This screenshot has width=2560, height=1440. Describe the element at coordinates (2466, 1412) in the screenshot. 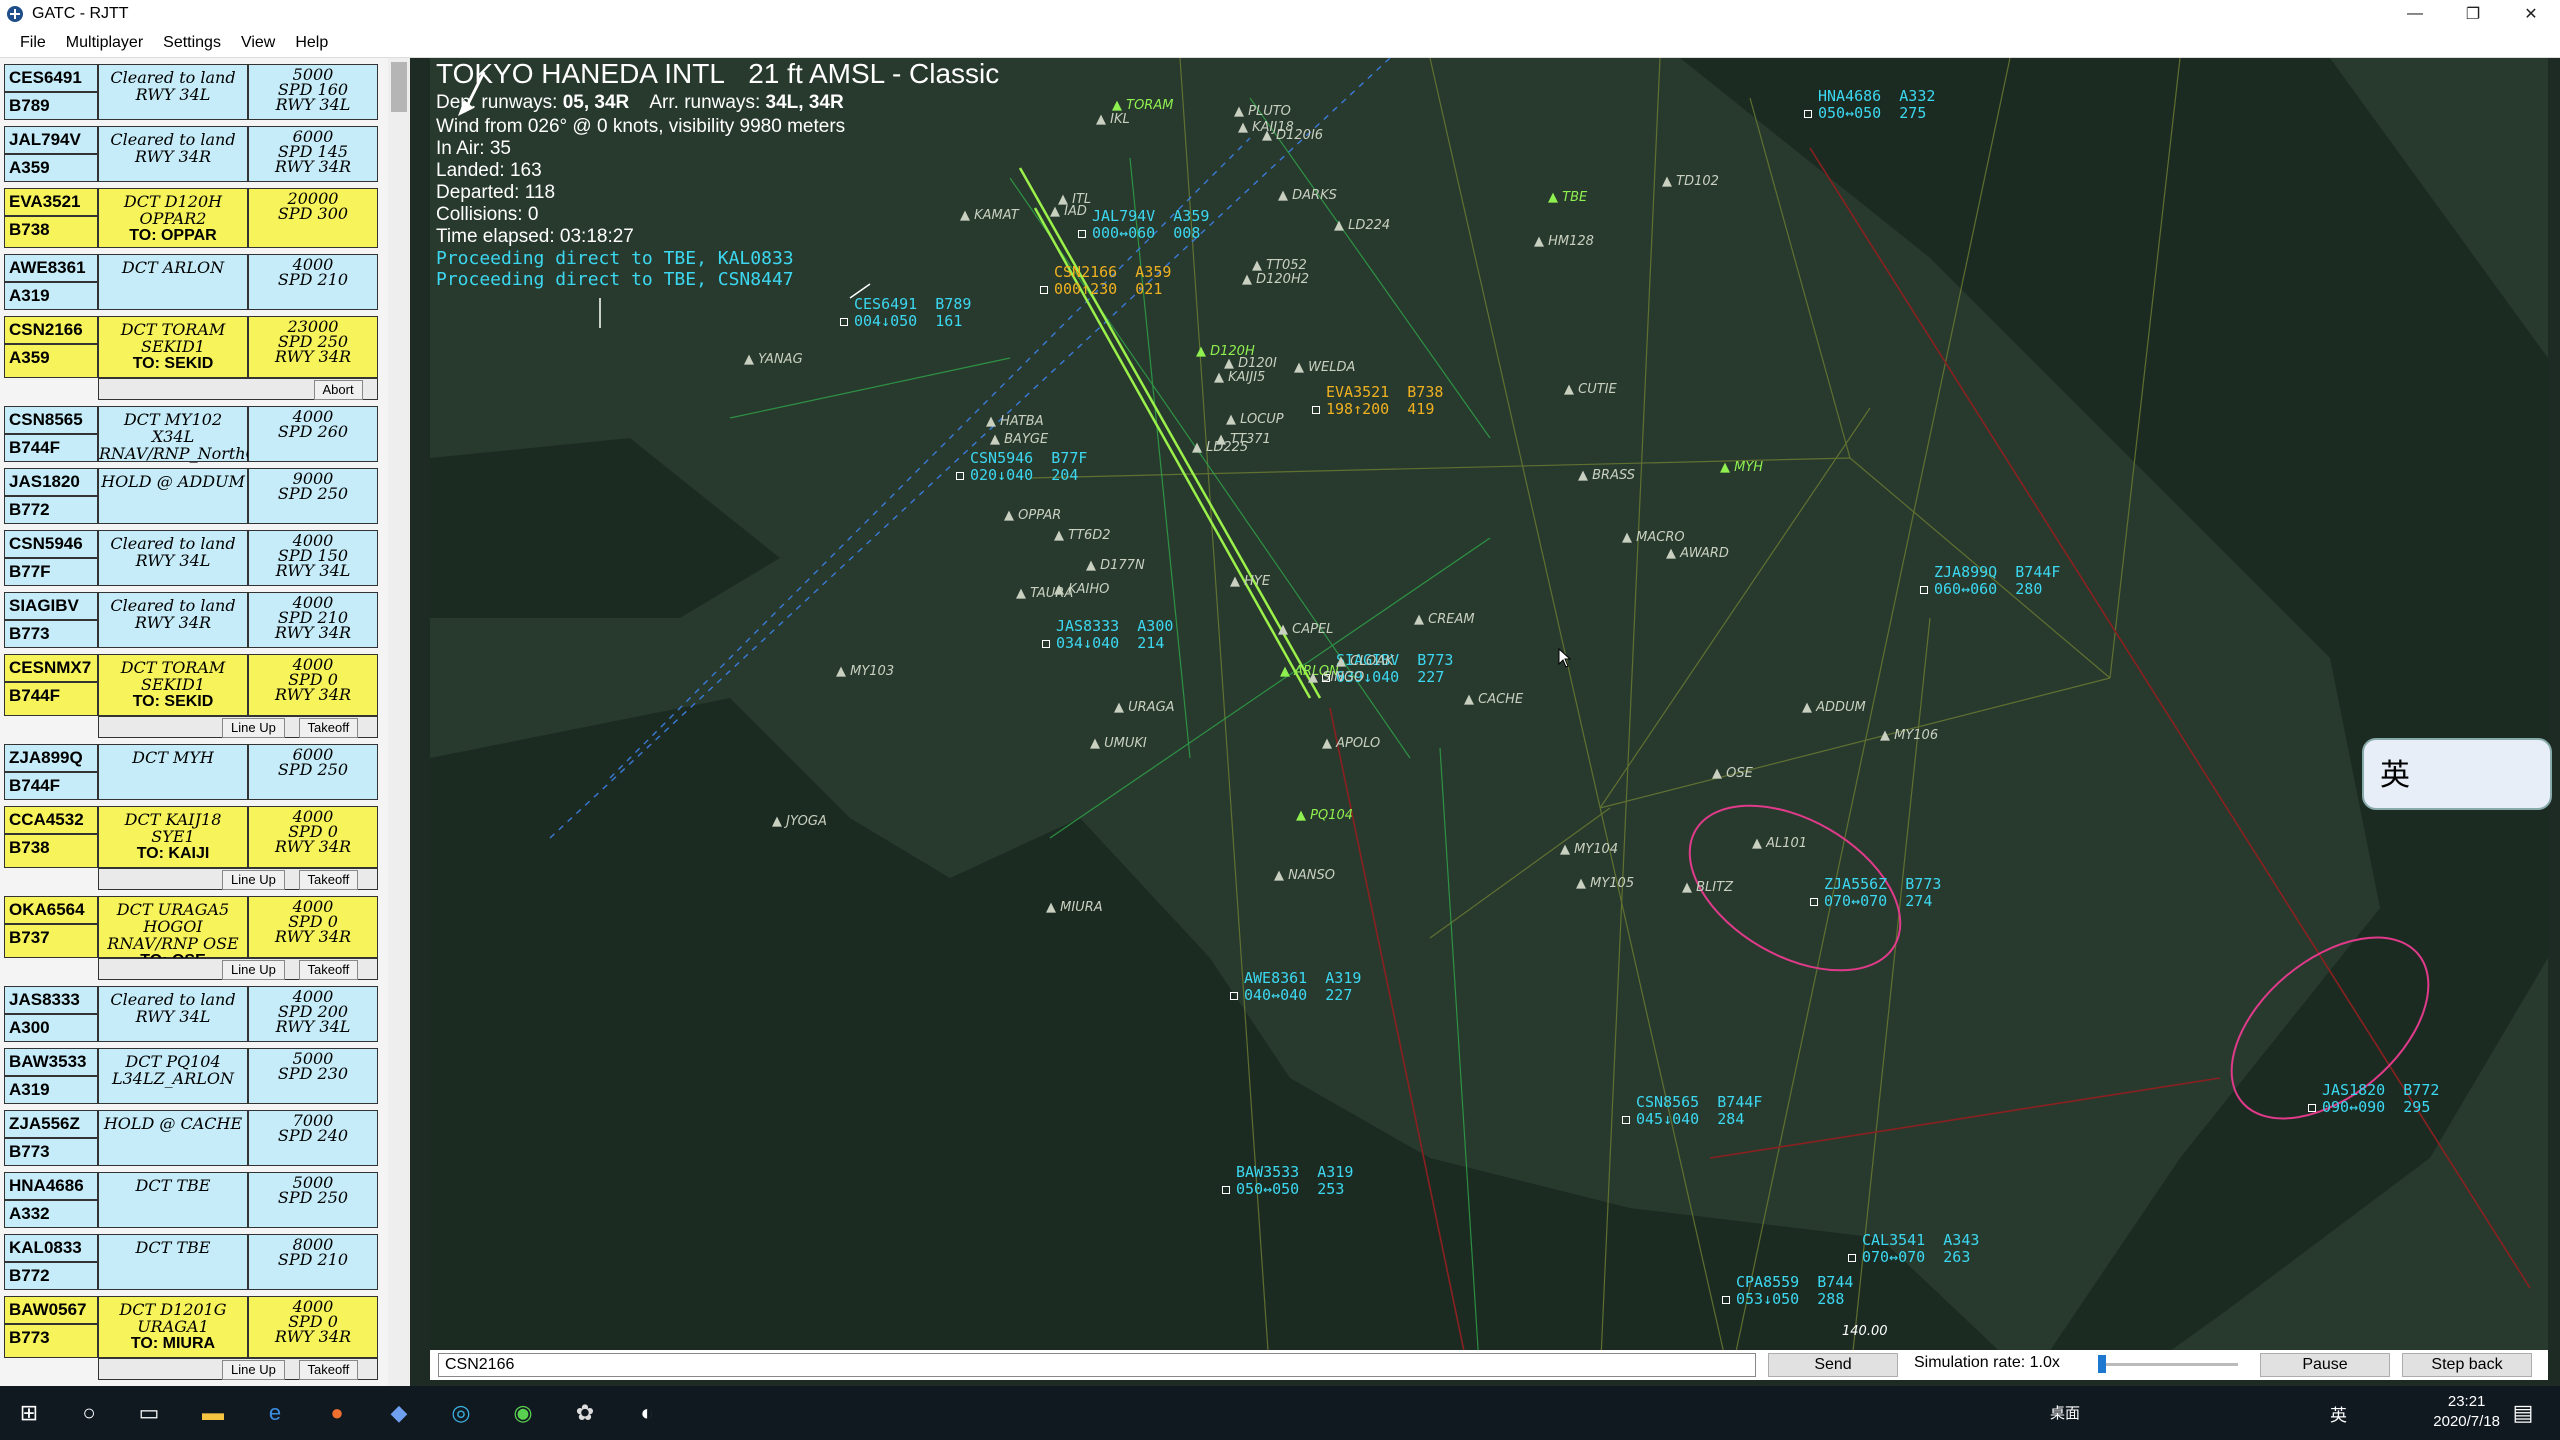

I see `clock: 23:21 2020/7/18` at that location.